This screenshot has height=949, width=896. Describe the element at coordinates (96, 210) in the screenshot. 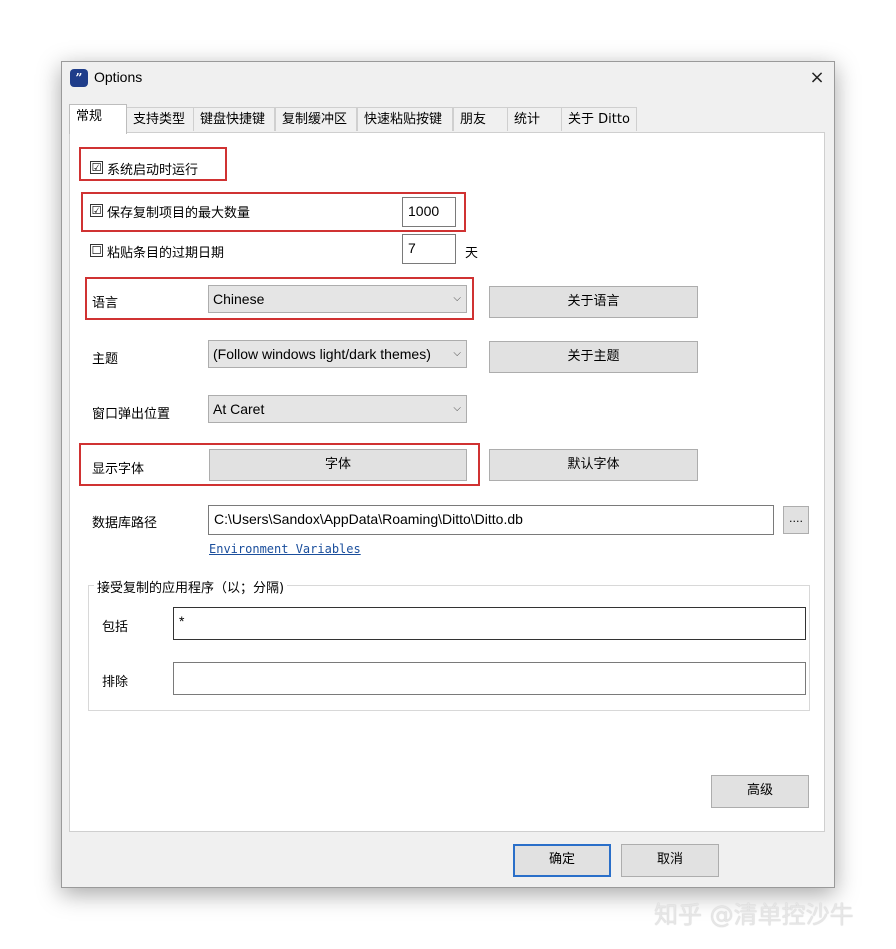

I see `max-saved-checkbox: ☑` at that location.